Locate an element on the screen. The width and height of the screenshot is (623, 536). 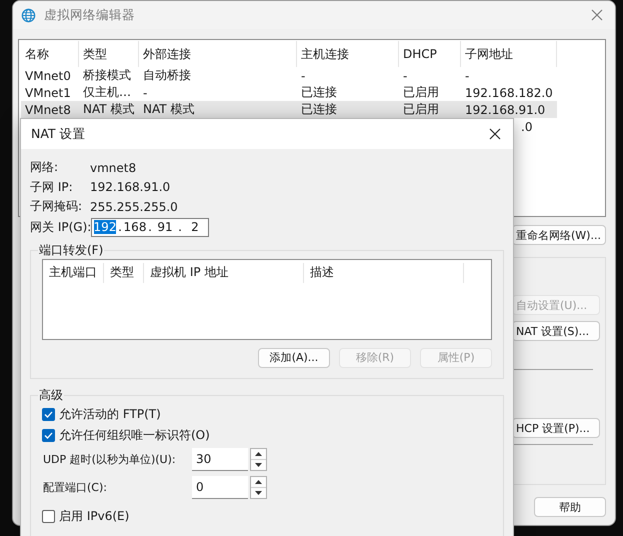
globe-icon is located at coordinates (28, 15).